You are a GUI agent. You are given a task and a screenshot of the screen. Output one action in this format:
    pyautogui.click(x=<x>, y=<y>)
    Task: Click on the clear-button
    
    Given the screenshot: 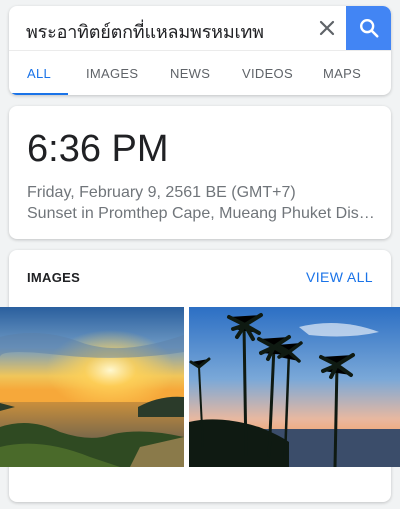 What is the action you would take?
    pyautogui.click(x=327, y=28)
    